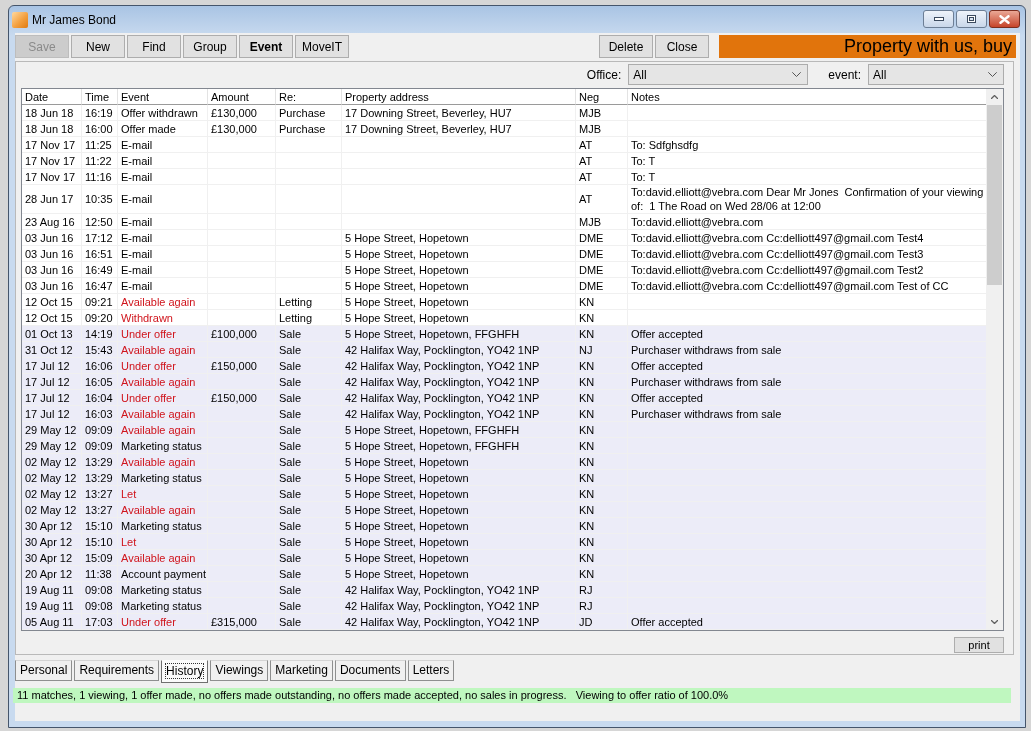  Describe the element at coordinates (504, 574) in the screenshot. I see `table-row: 20 Apr 12 11:38 Account payment Sale 5 Hope Street, Hopetown KN` at that location.